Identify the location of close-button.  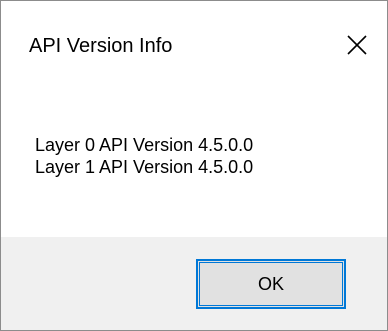
(357, 45).